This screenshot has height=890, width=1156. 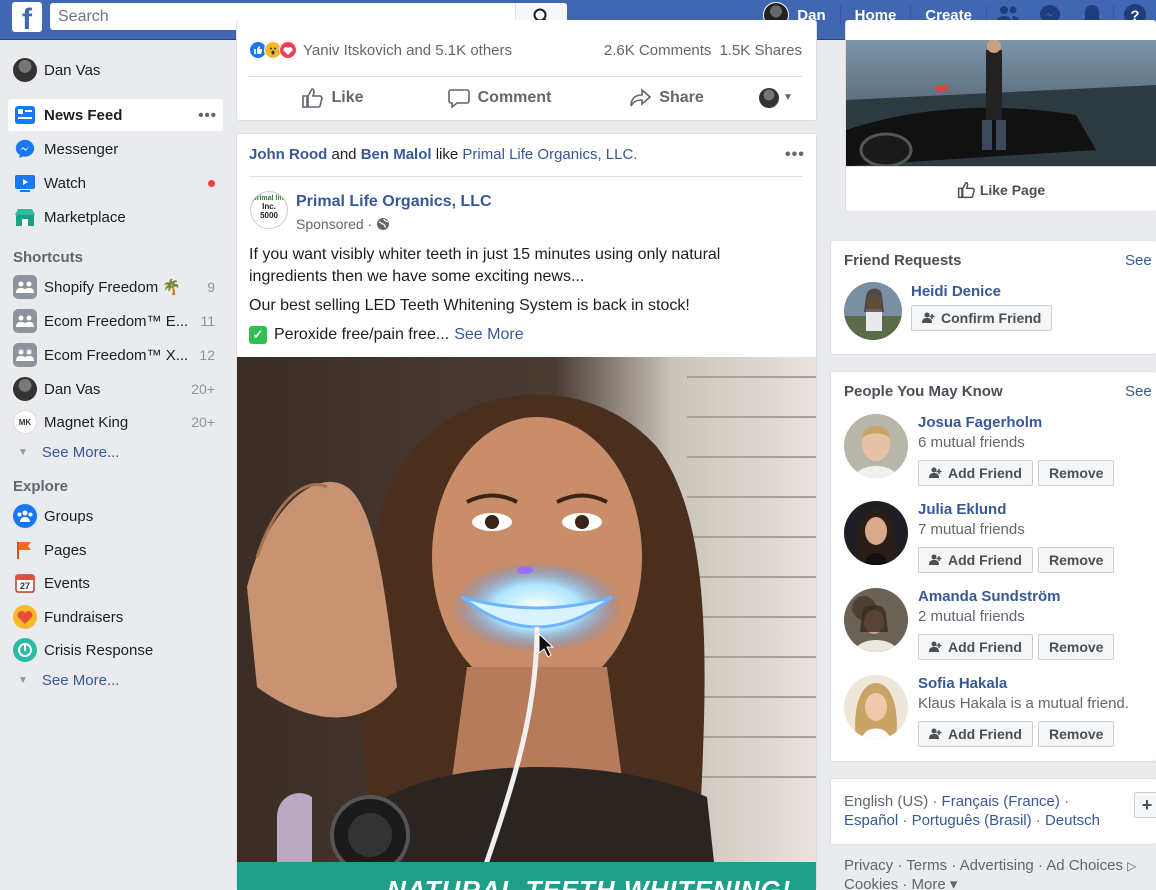 I want to click on remove-label: Remove, so click(x=1076, y=560).